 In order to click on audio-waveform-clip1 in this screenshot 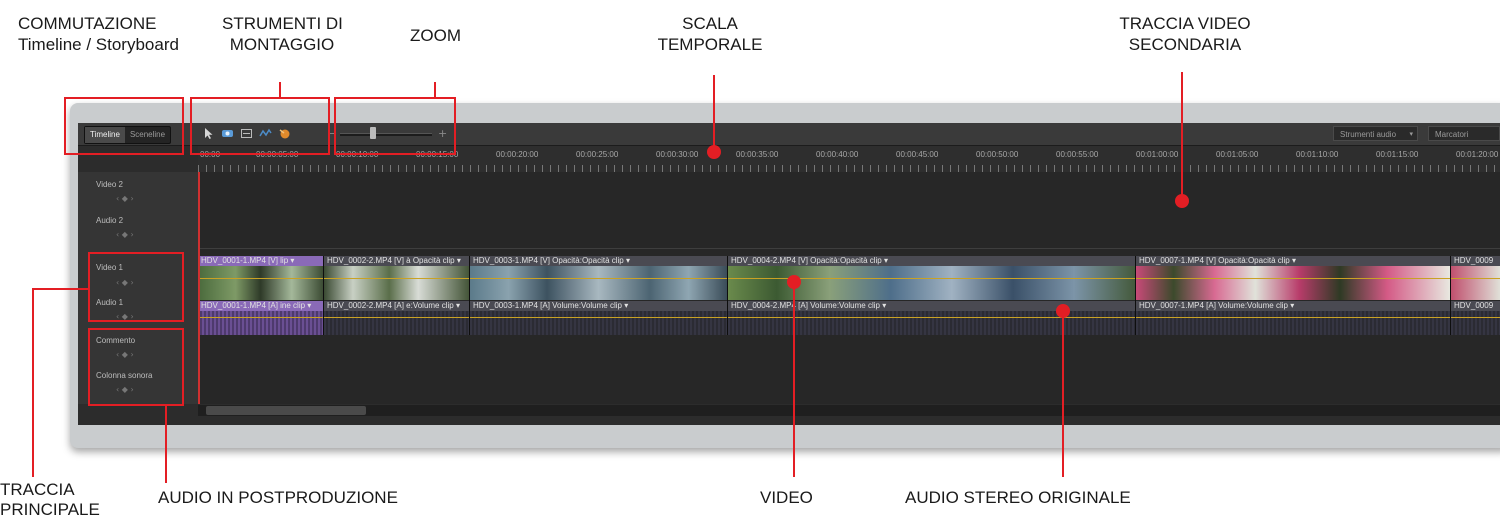, I will do `click(260, 323)`.